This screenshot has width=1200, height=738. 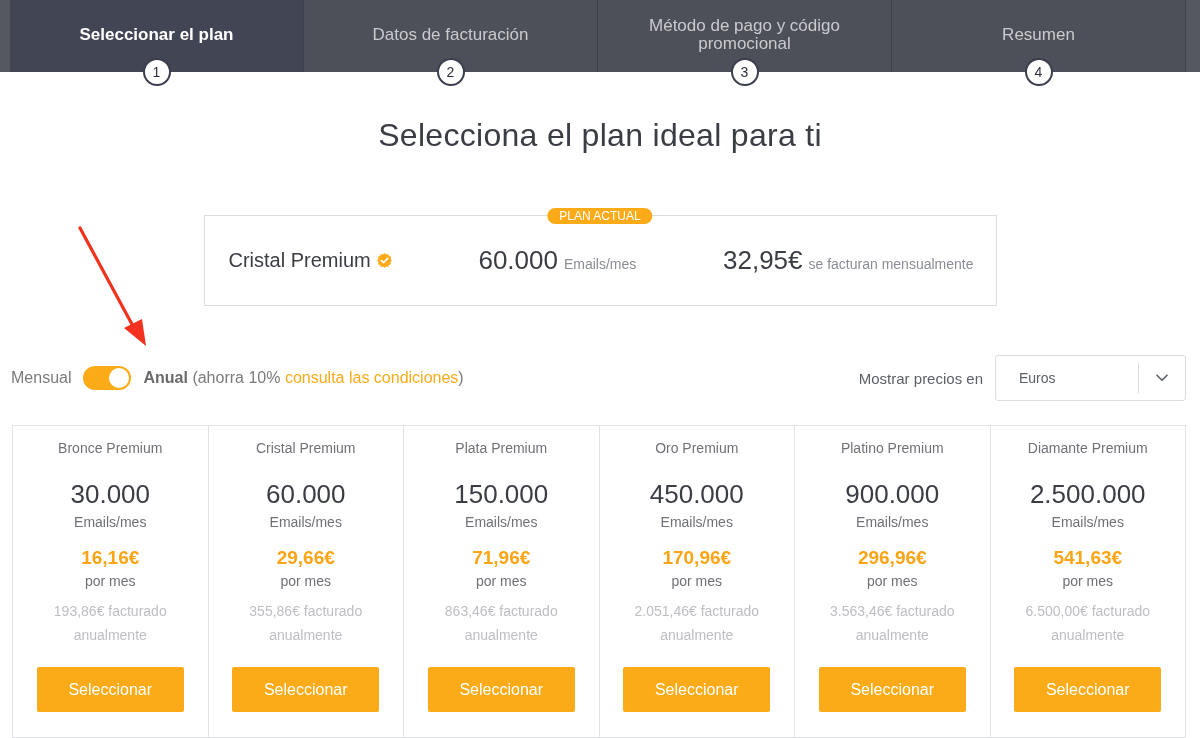 What do you see at coordinates (1090, 378) in the screenshot?
I see `currency-select: Euros` at bounding box center [1090, 378].